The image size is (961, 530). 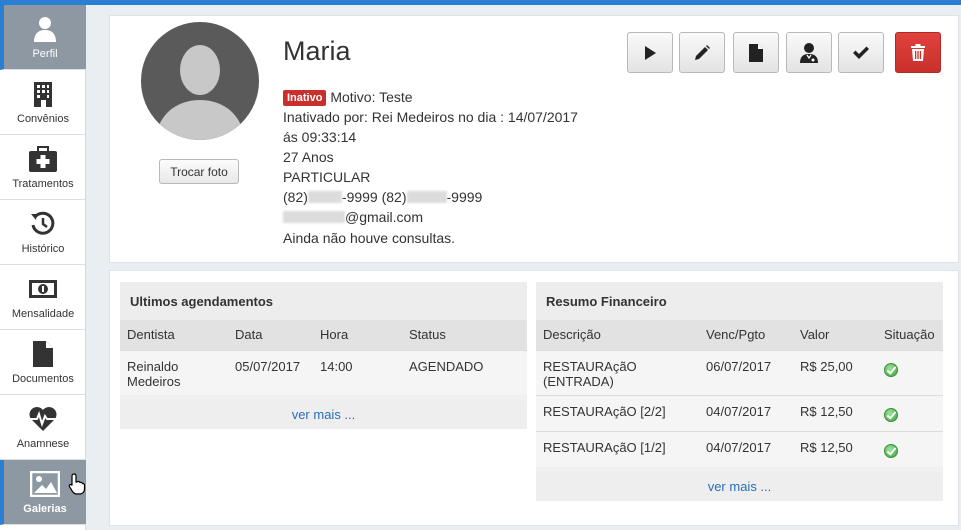 I want to click on check-icon, so click(x=861, y=52).